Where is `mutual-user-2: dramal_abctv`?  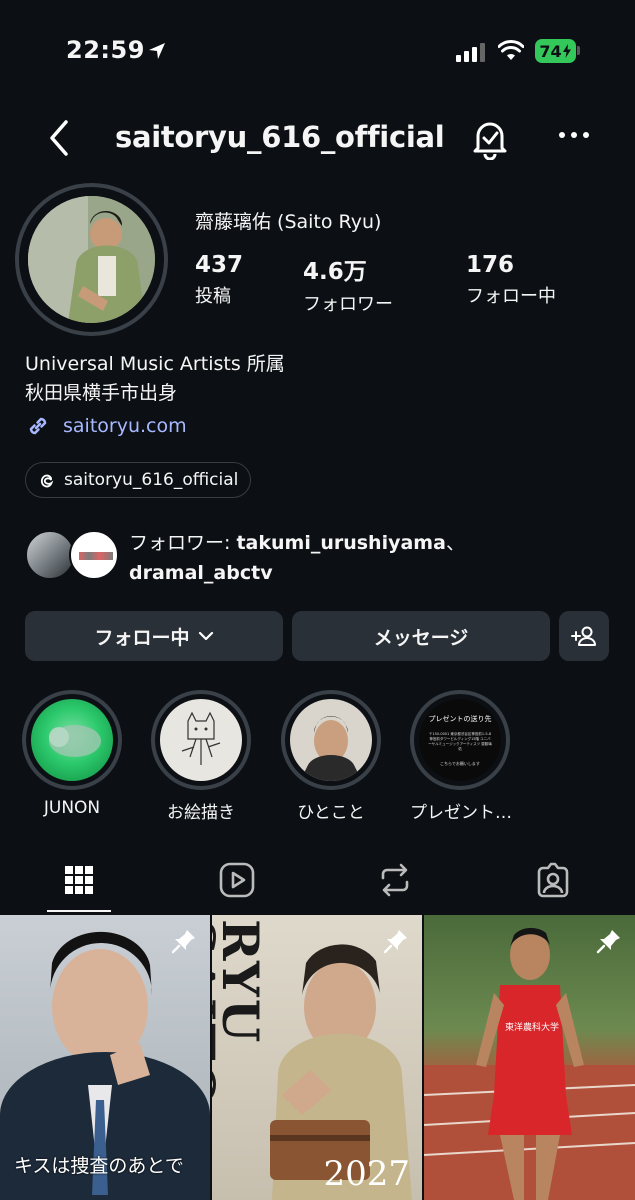
mutual-user-2: dramal_abctv is located at coordinates (201, 573).